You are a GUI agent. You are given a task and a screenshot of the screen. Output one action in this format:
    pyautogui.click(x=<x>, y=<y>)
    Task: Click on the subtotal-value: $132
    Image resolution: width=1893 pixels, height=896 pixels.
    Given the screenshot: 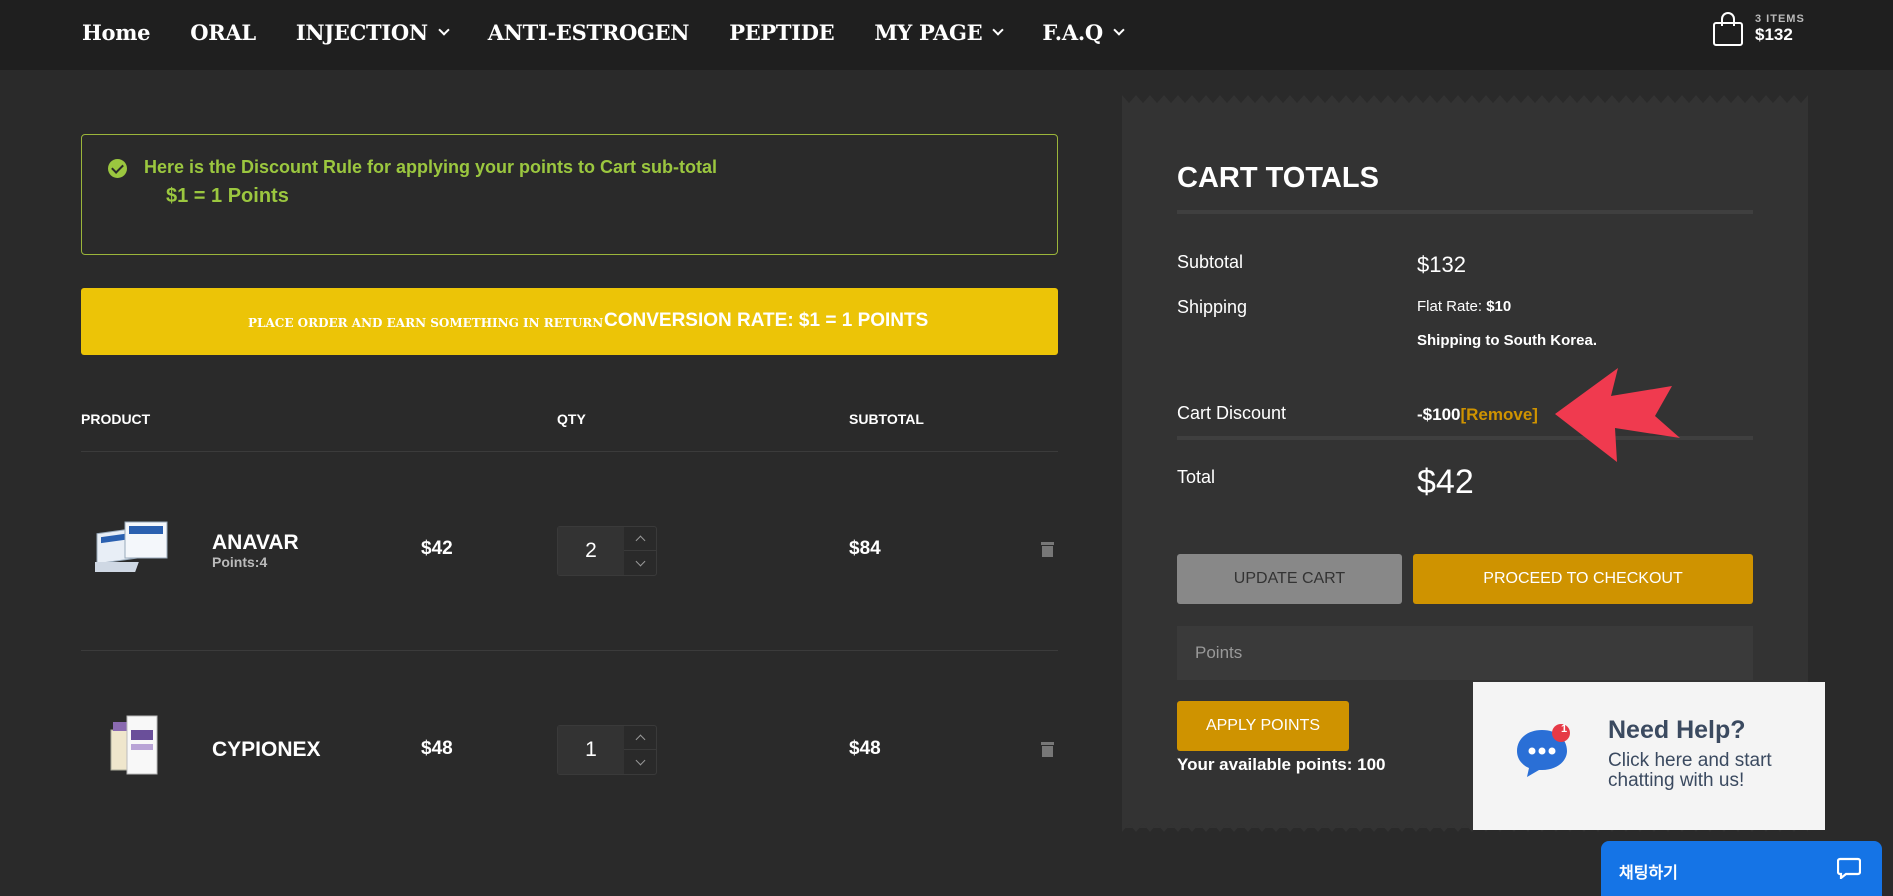 What is the action you would take?
    pyautogui.click(x=1441, y=264)
    